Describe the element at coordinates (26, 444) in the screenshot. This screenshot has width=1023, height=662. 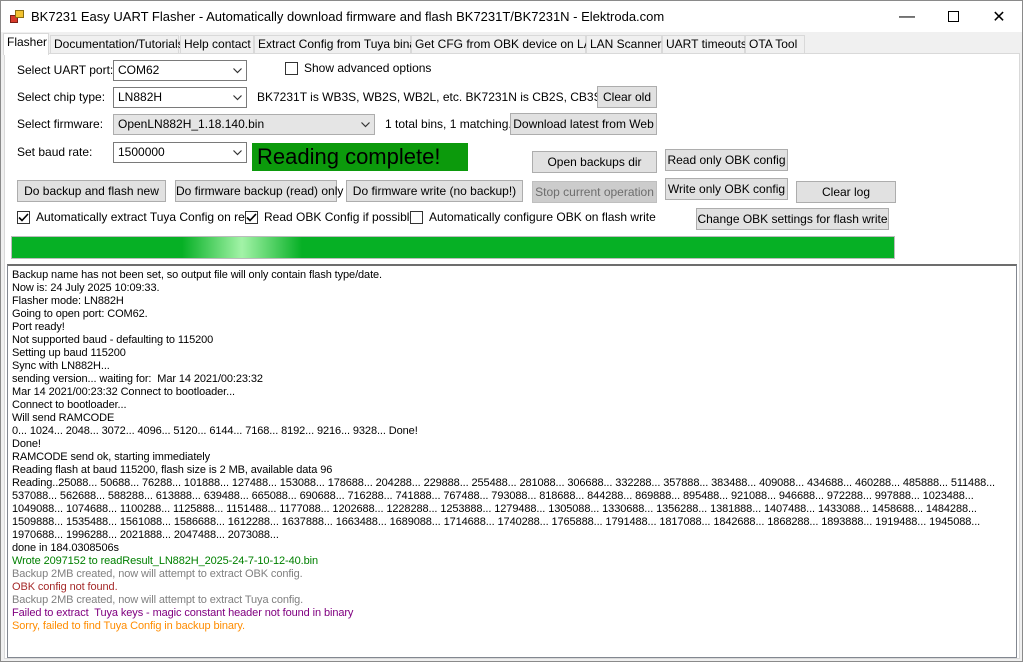
I see `log-line: Done!` at that location.